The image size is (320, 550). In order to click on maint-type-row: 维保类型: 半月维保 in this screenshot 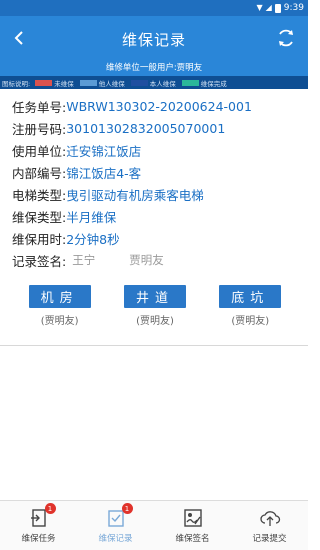, I will do `click(160, 216)`.